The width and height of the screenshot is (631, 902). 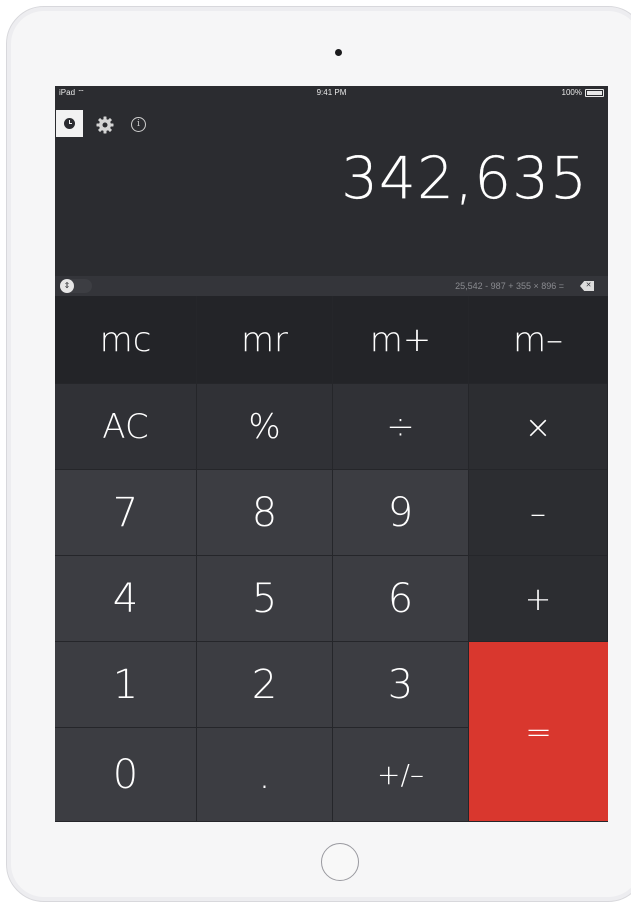 I want to click on key-5: 5, so click(x=265, y=599).